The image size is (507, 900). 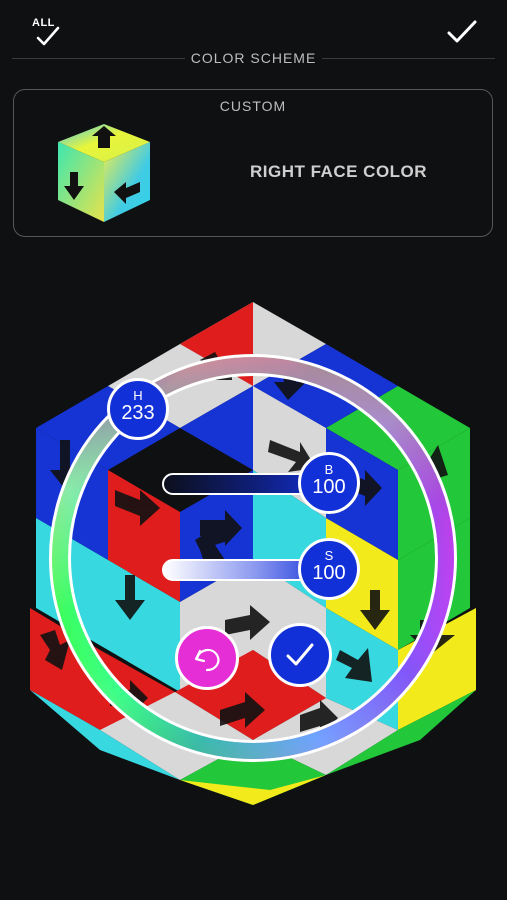 I want to click on undo-icon, so click(x=207, y=660).